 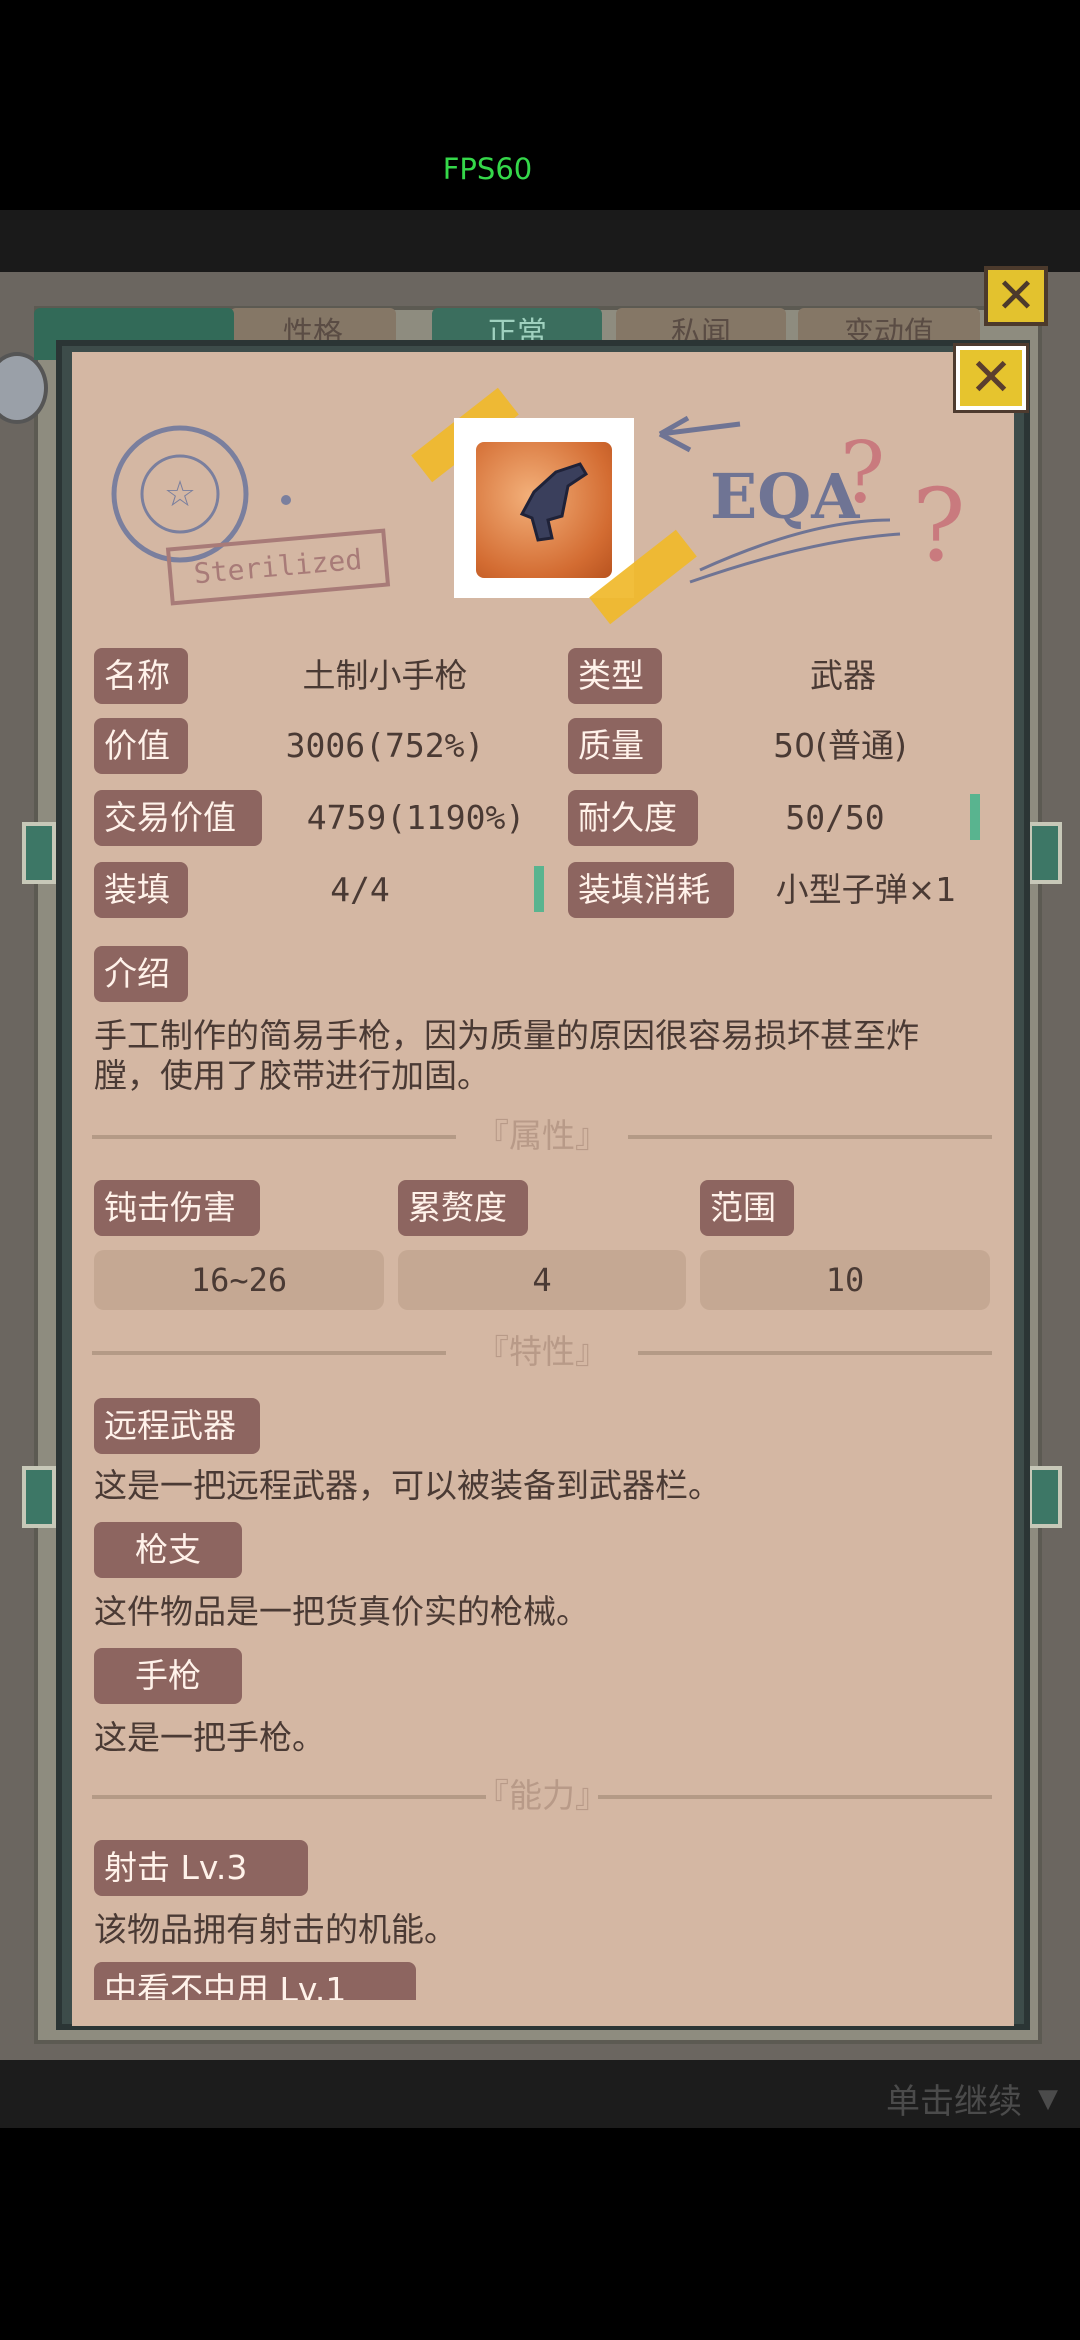 What do you see at coordinates (615, 746) in the screenshot?
I see `quality-label: 质量` at bounding box center [615, 746].